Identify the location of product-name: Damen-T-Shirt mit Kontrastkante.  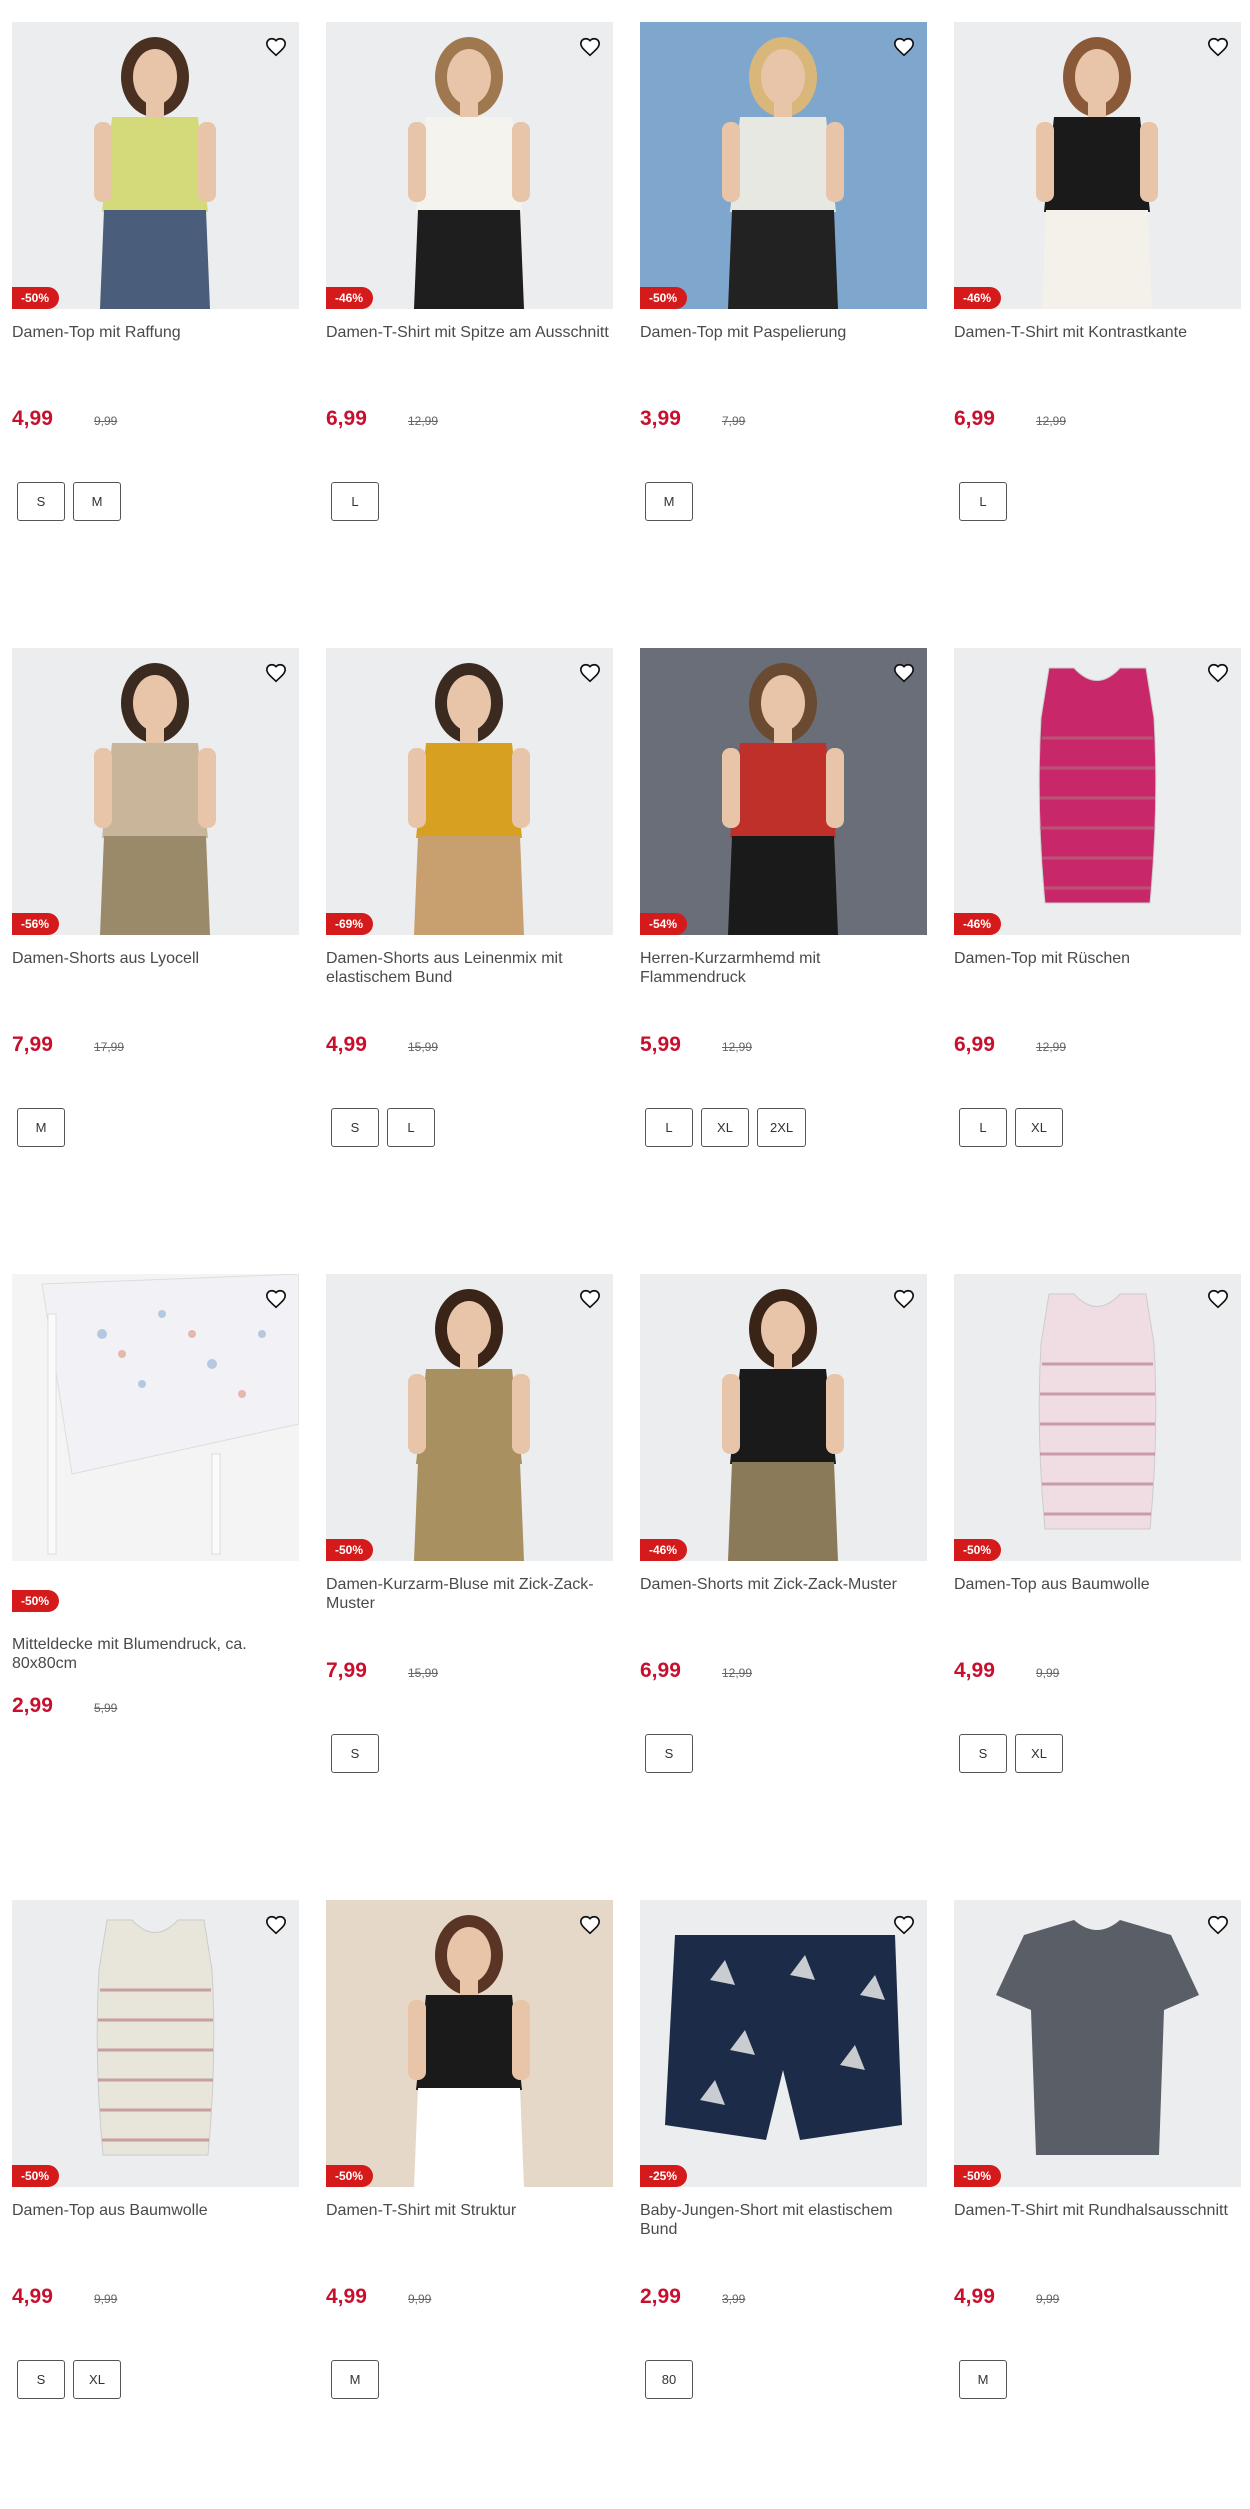
(1097, 332).